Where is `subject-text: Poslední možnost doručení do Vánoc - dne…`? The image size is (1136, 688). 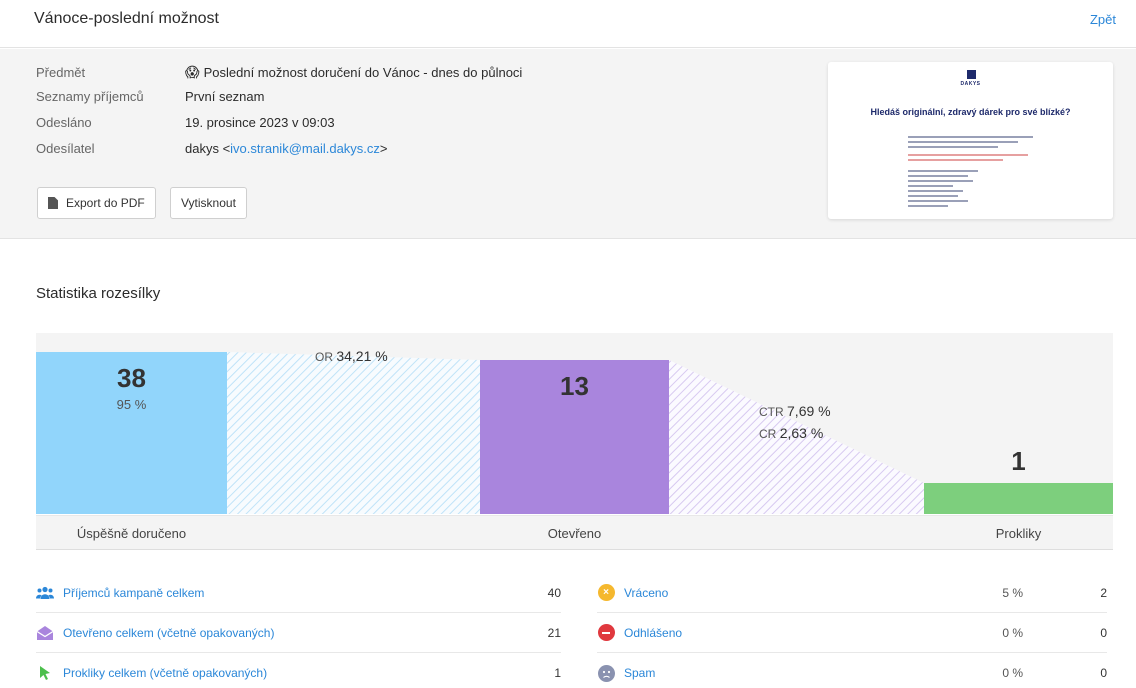
subject-text: Poslední možnost doručení do Vánoc - dne… is located at coordinates (363, 72).